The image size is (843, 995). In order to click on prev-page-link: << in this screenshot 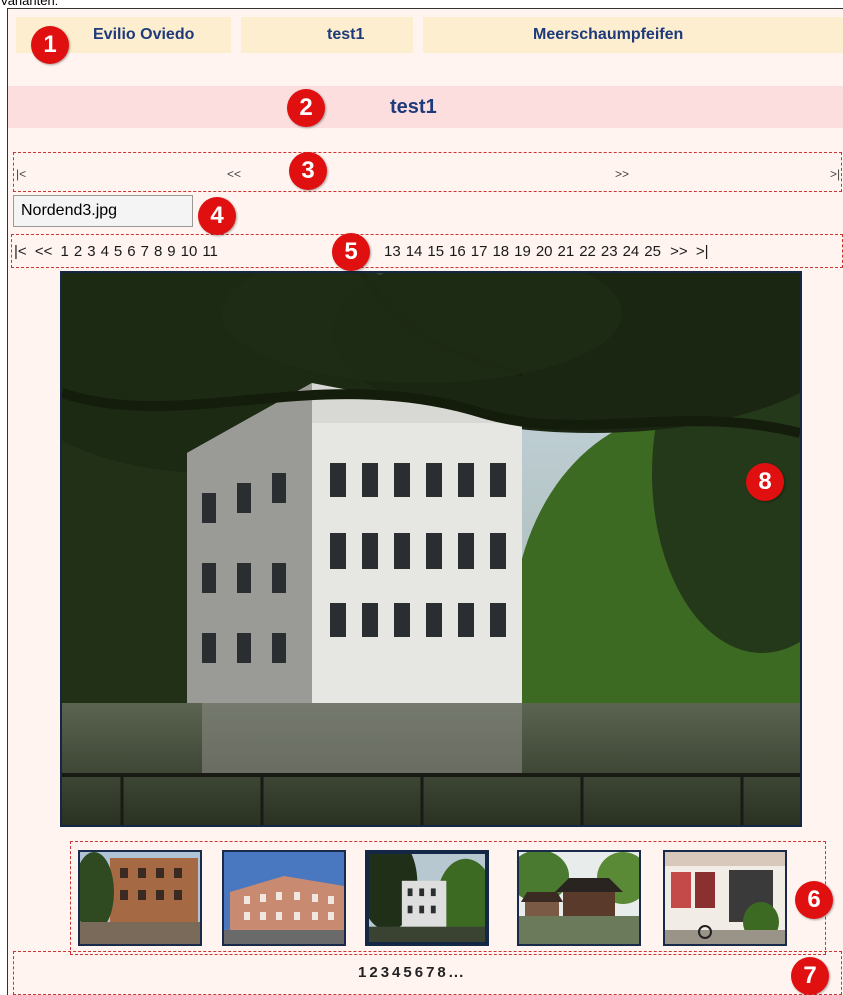, I will do `click(44, 251)`.